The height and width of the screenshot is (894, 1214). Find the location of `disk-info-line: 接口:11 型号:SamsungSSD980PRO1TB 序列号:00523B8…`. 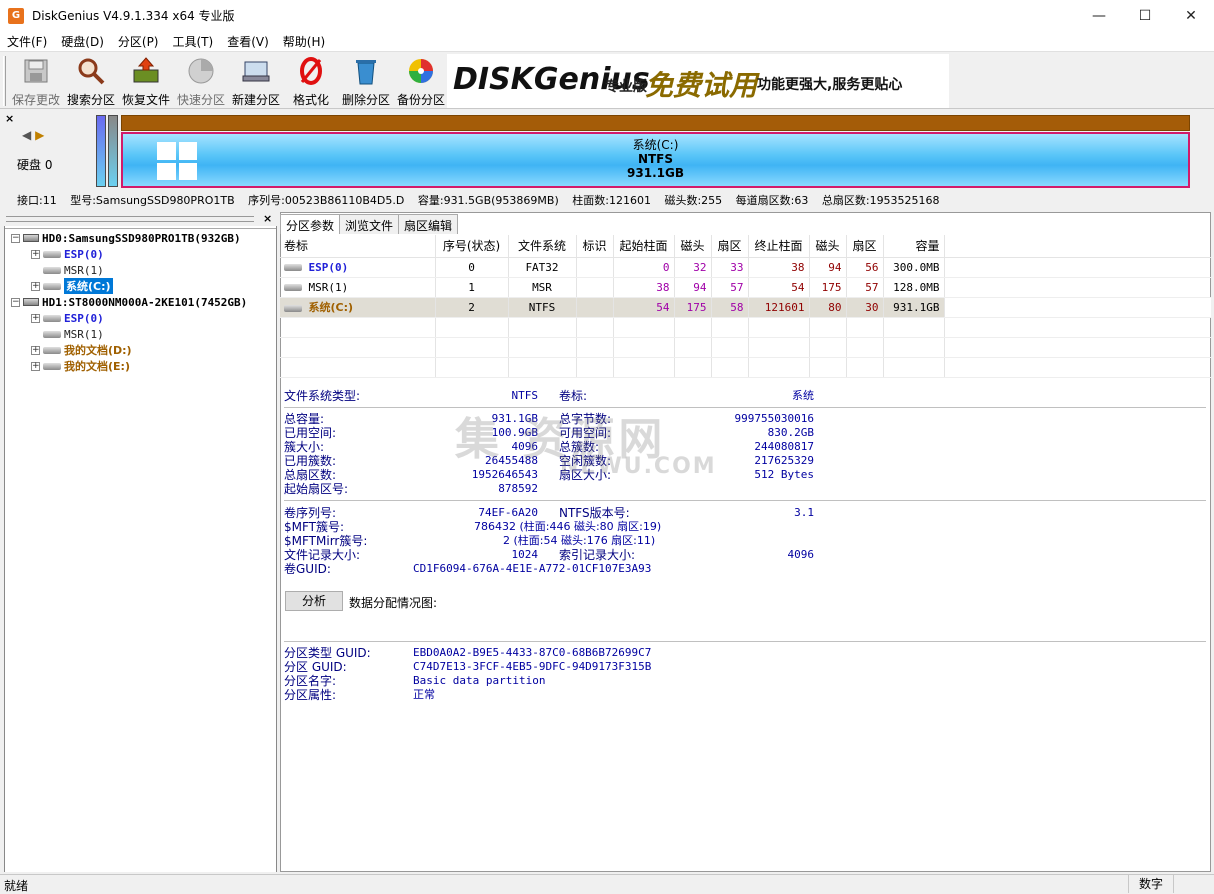

disk-info-line: 接口:11 型号:SamsungSSD980PRO1TB 序列号:00523B8… is located at coordinates (483, 200).